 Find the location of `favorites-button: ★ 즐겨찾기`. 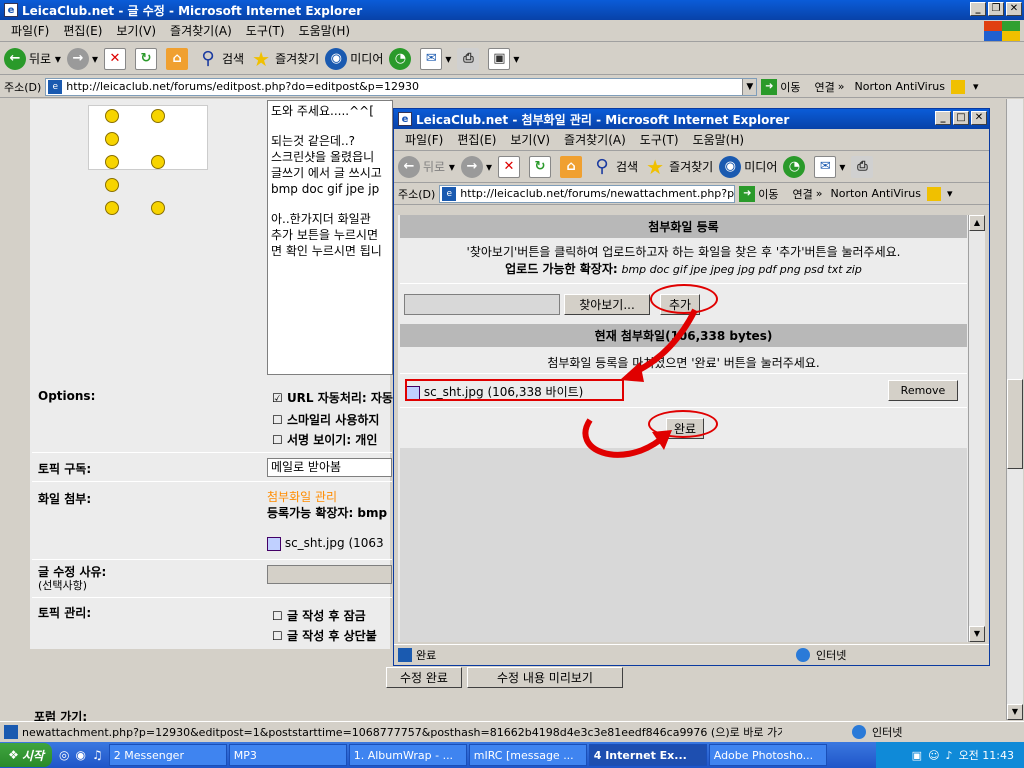

favorites-button: ★ 즐겨찾기 is located at coordinates (284, 59).